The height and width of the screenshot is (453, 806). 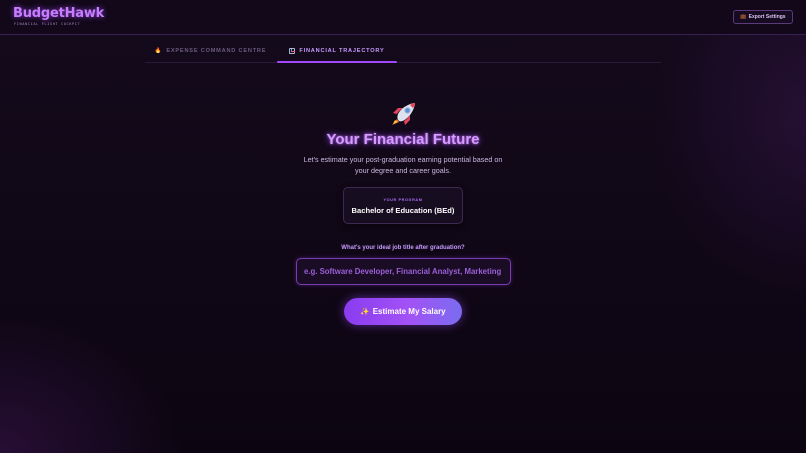 I want to click on job-title-input, so click(x=403, y=271).